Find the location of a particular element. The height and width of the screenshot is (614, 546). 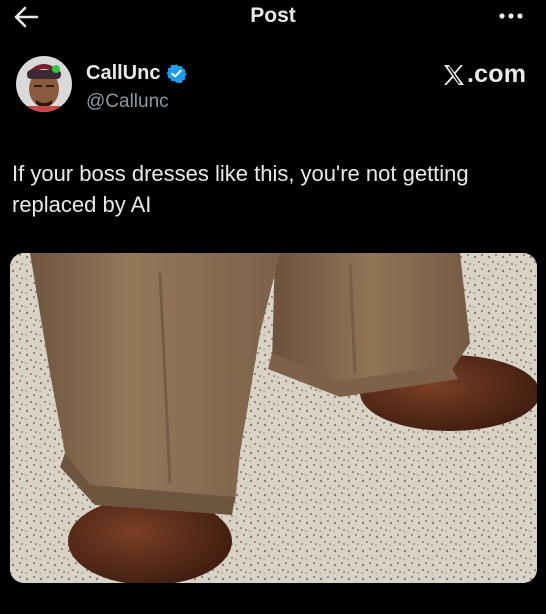

x-brand-watermark: .com is located at coordinates (484, 74).